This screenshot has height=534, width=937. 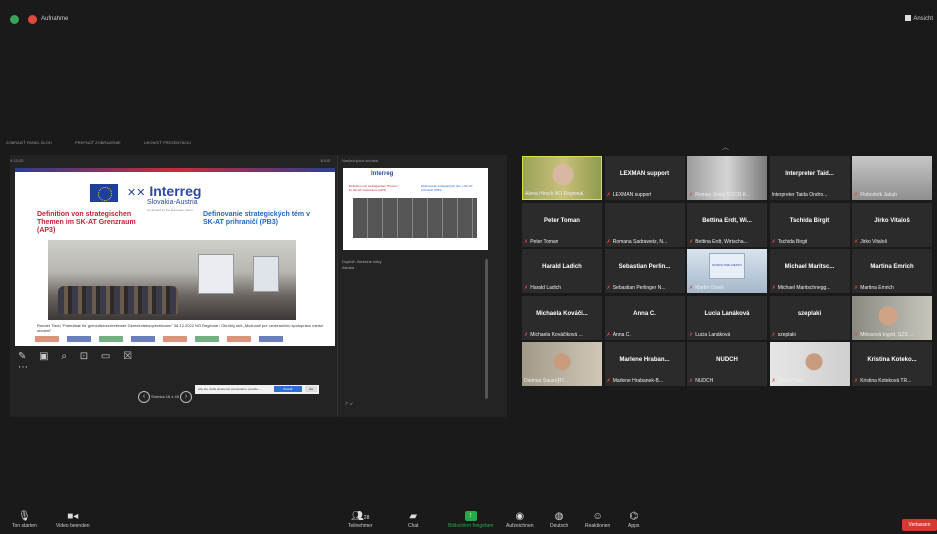 I want to click on reactions-button: ☺ Reaktionen, so click(x=597, y=520).